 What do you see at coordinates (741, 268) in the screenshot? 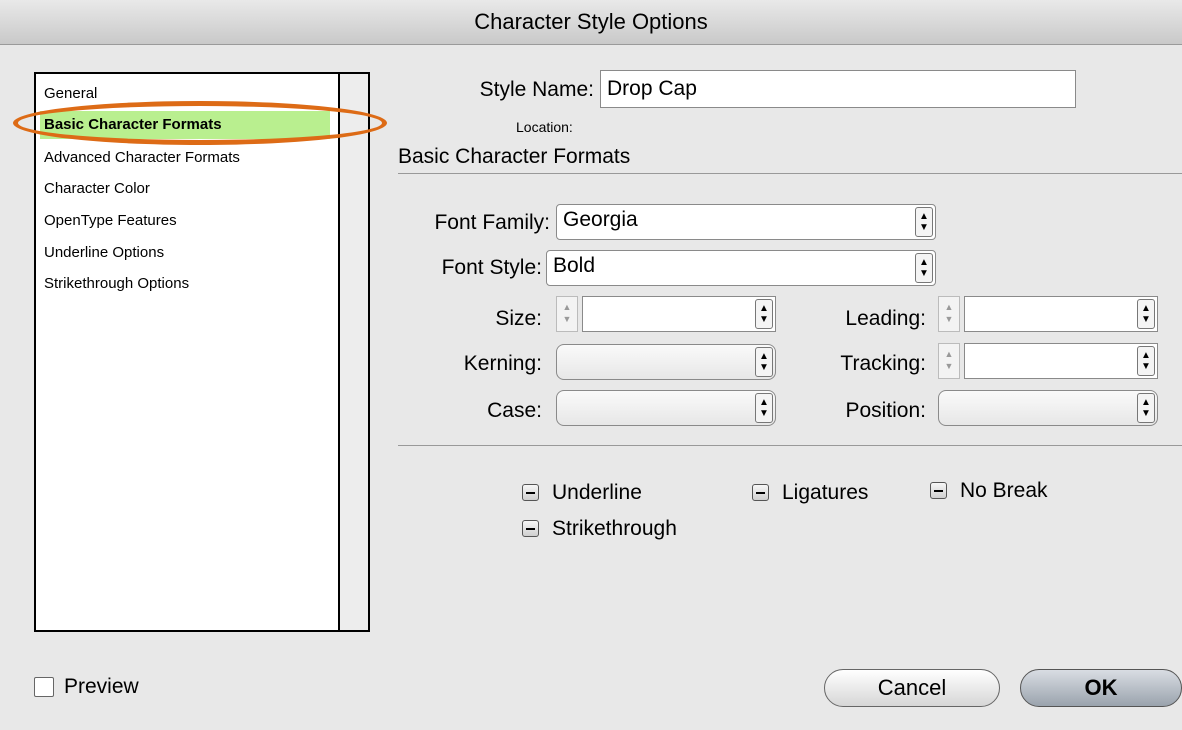
I see `font-style-dropdown: Bold ▲ ▼` at bounding box center [741, 268].